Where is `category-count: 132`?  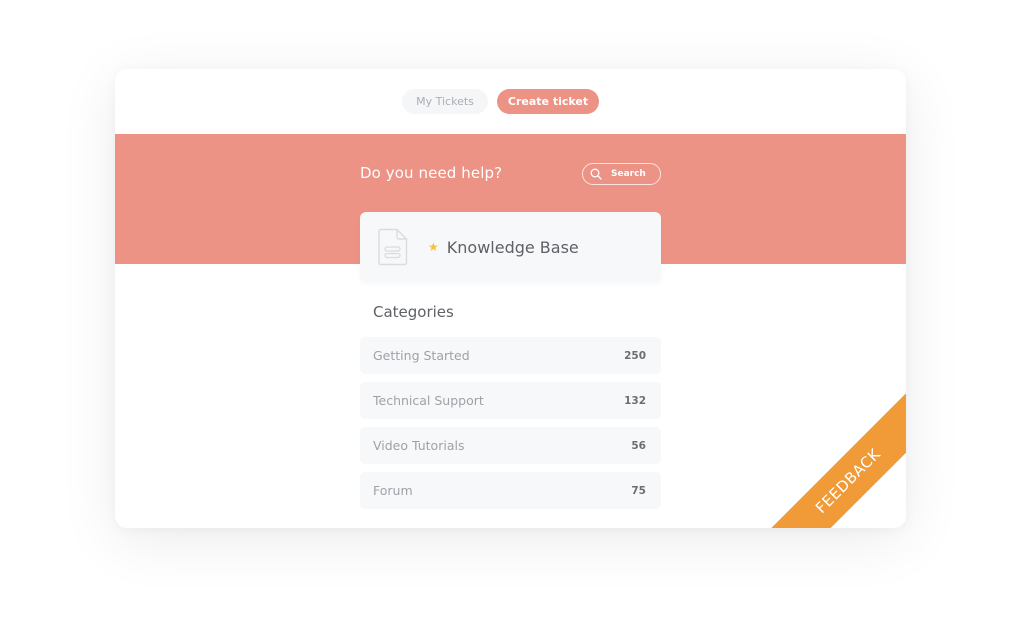 category-count: 132 is located at coordinates (635, 400).